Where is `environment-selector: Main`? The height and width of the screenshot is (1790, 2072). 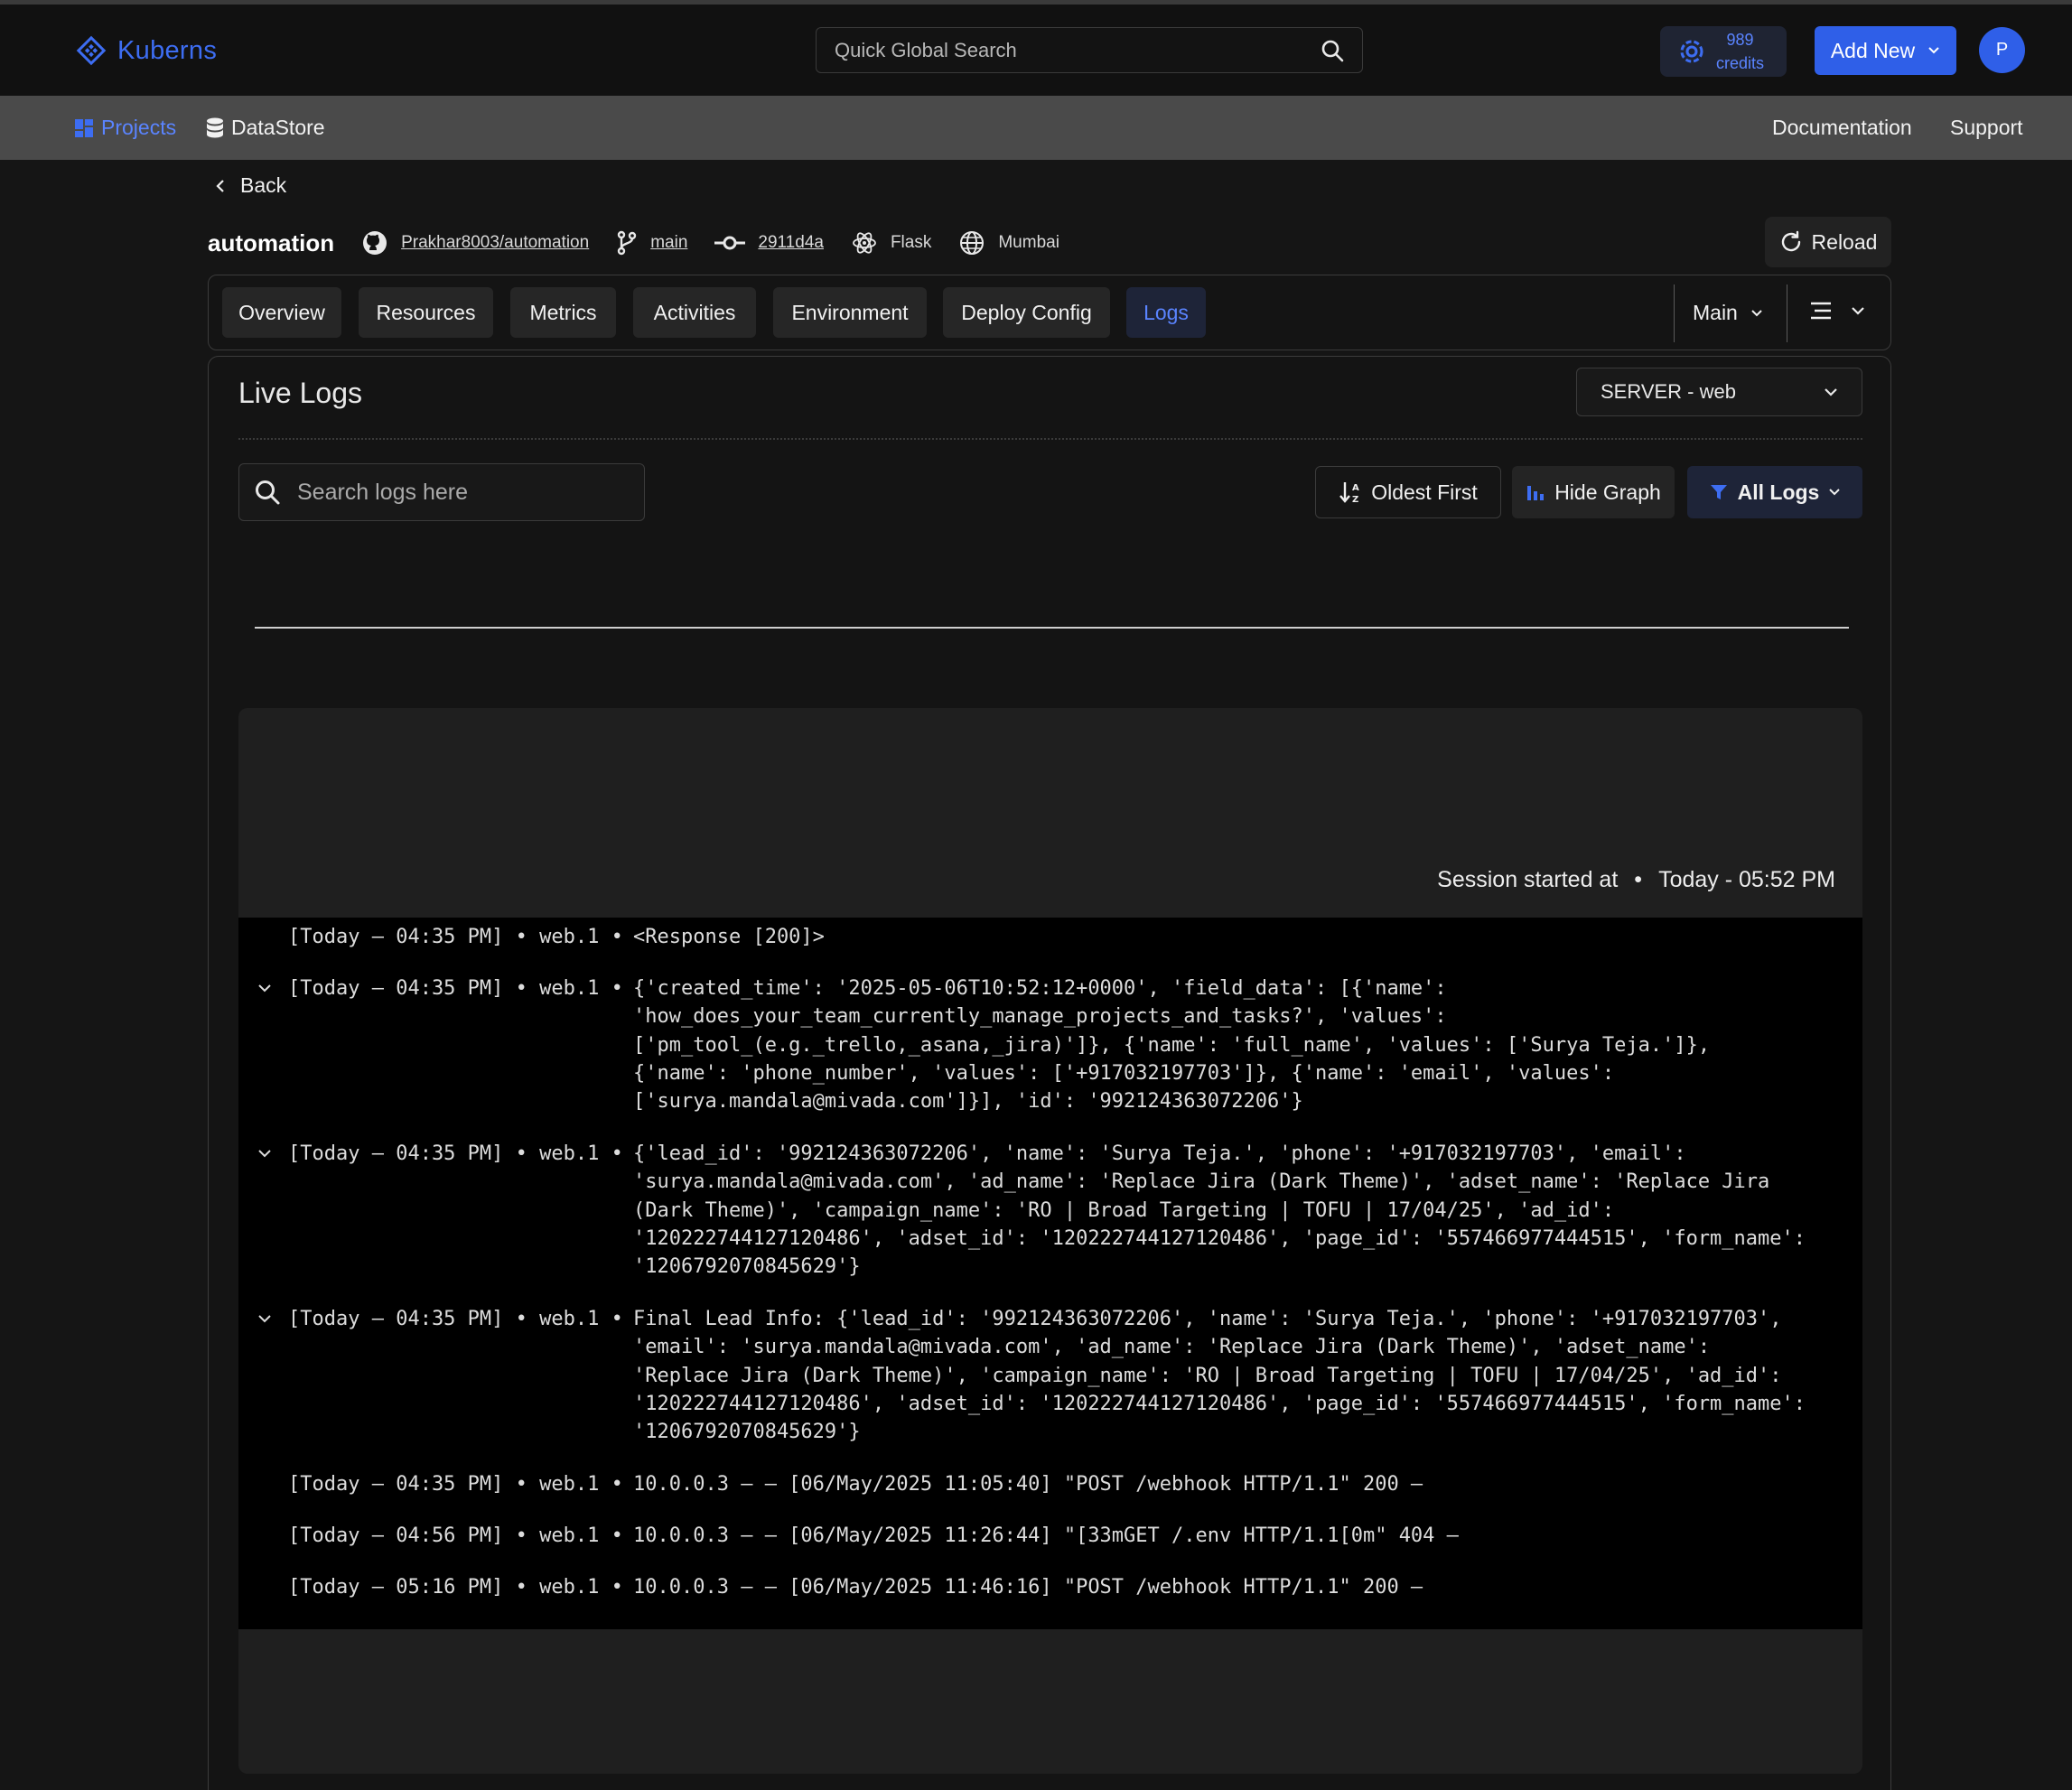 environment-selector: Main is located at coordinates (1728, 313).